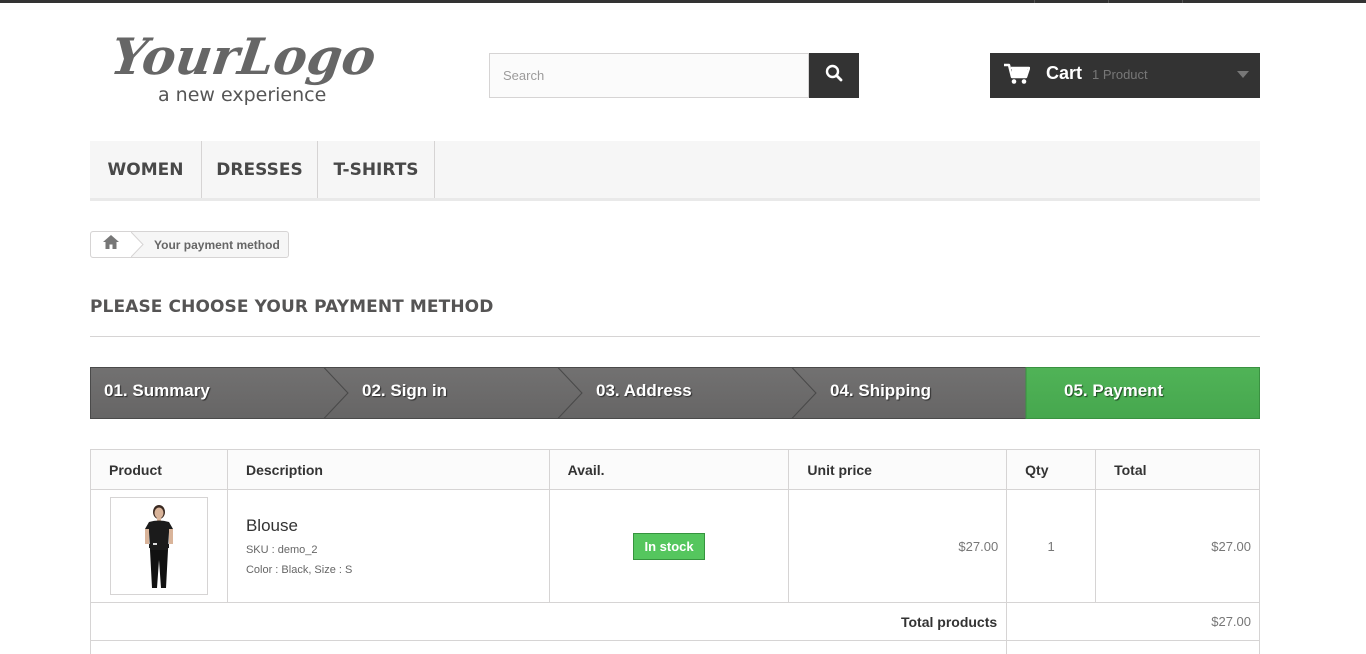 This screenshot has width=1366, height=654. What do you see at coordinates (1114, 390) in the screenshot?
I see `step-payment: 05. Payment` at bounding box center [1114, 390].